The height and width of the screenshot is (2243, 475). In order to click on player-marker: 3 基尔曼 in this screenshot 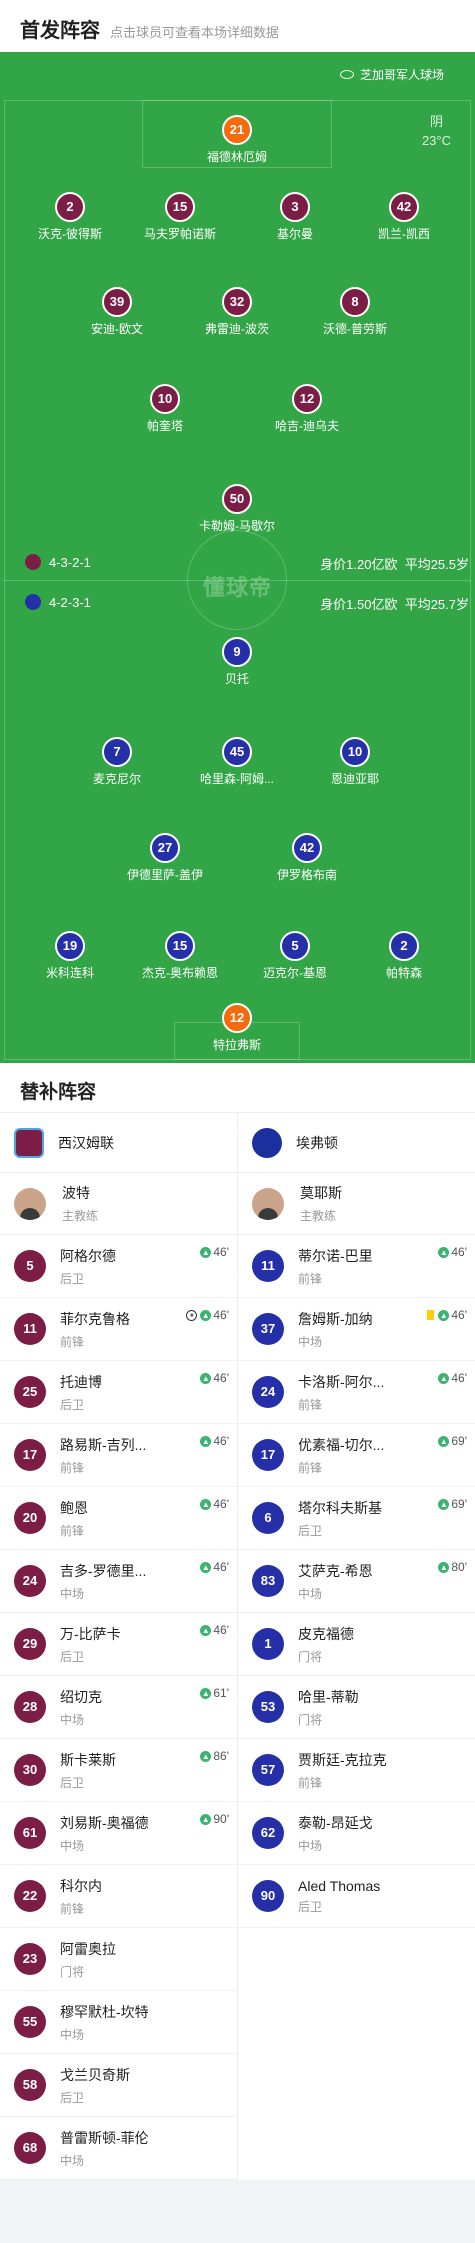, I will do `click(295, 217)`.